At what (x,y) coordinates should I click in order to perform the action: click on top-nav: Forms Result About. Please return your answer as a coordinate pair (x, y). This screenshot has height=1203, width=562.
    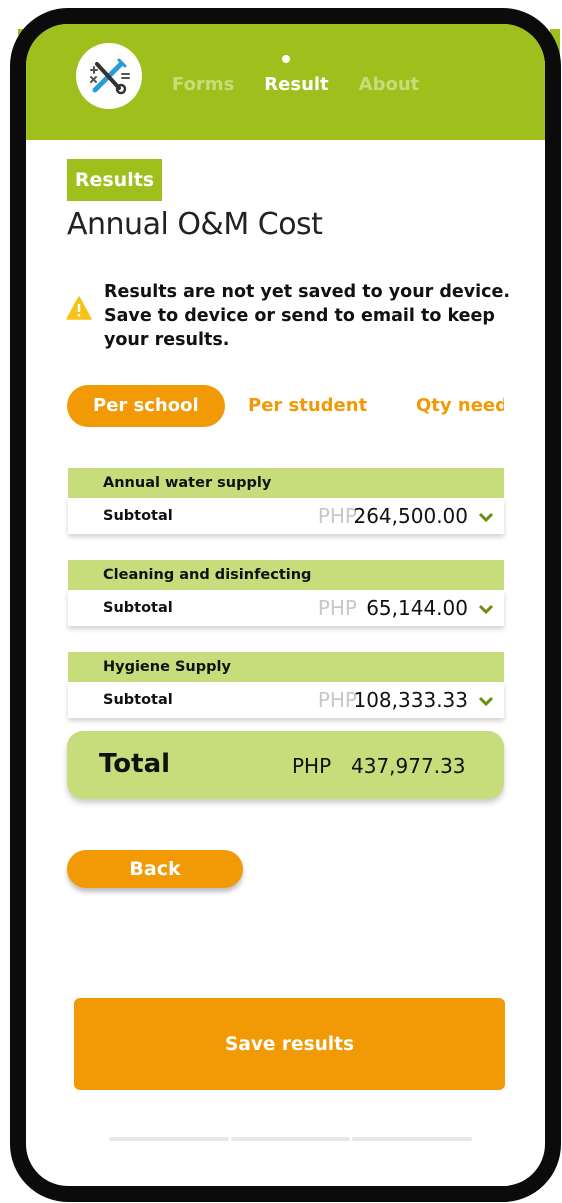
    Looking at the image, I should click on (310, 84).